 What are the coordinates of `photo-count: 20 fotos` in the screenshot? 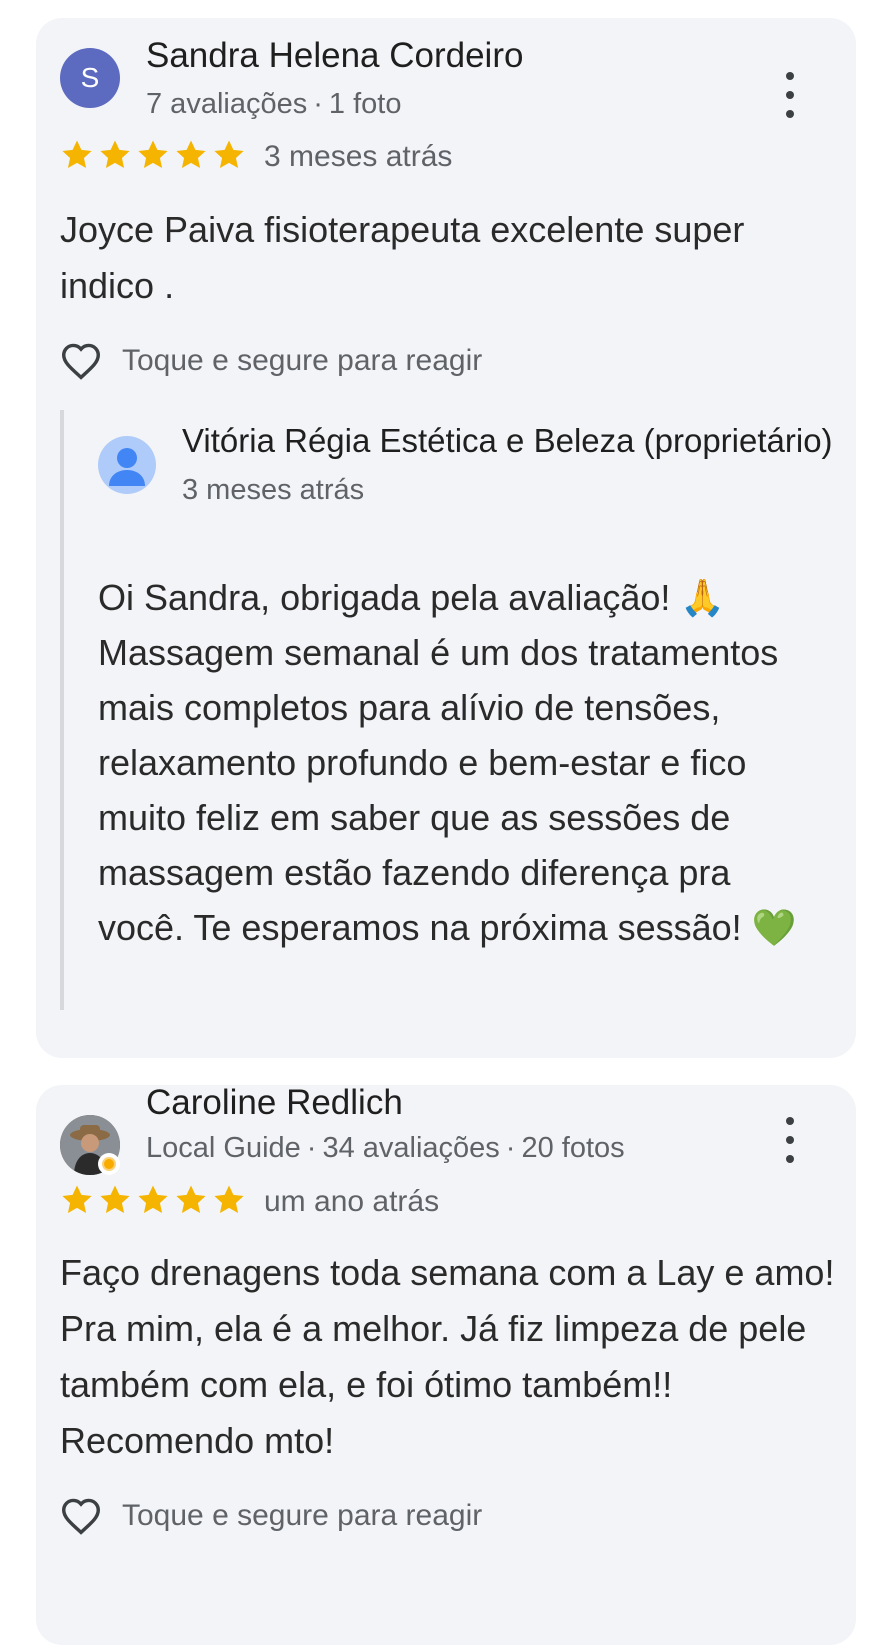 It's located at (573, 1148).